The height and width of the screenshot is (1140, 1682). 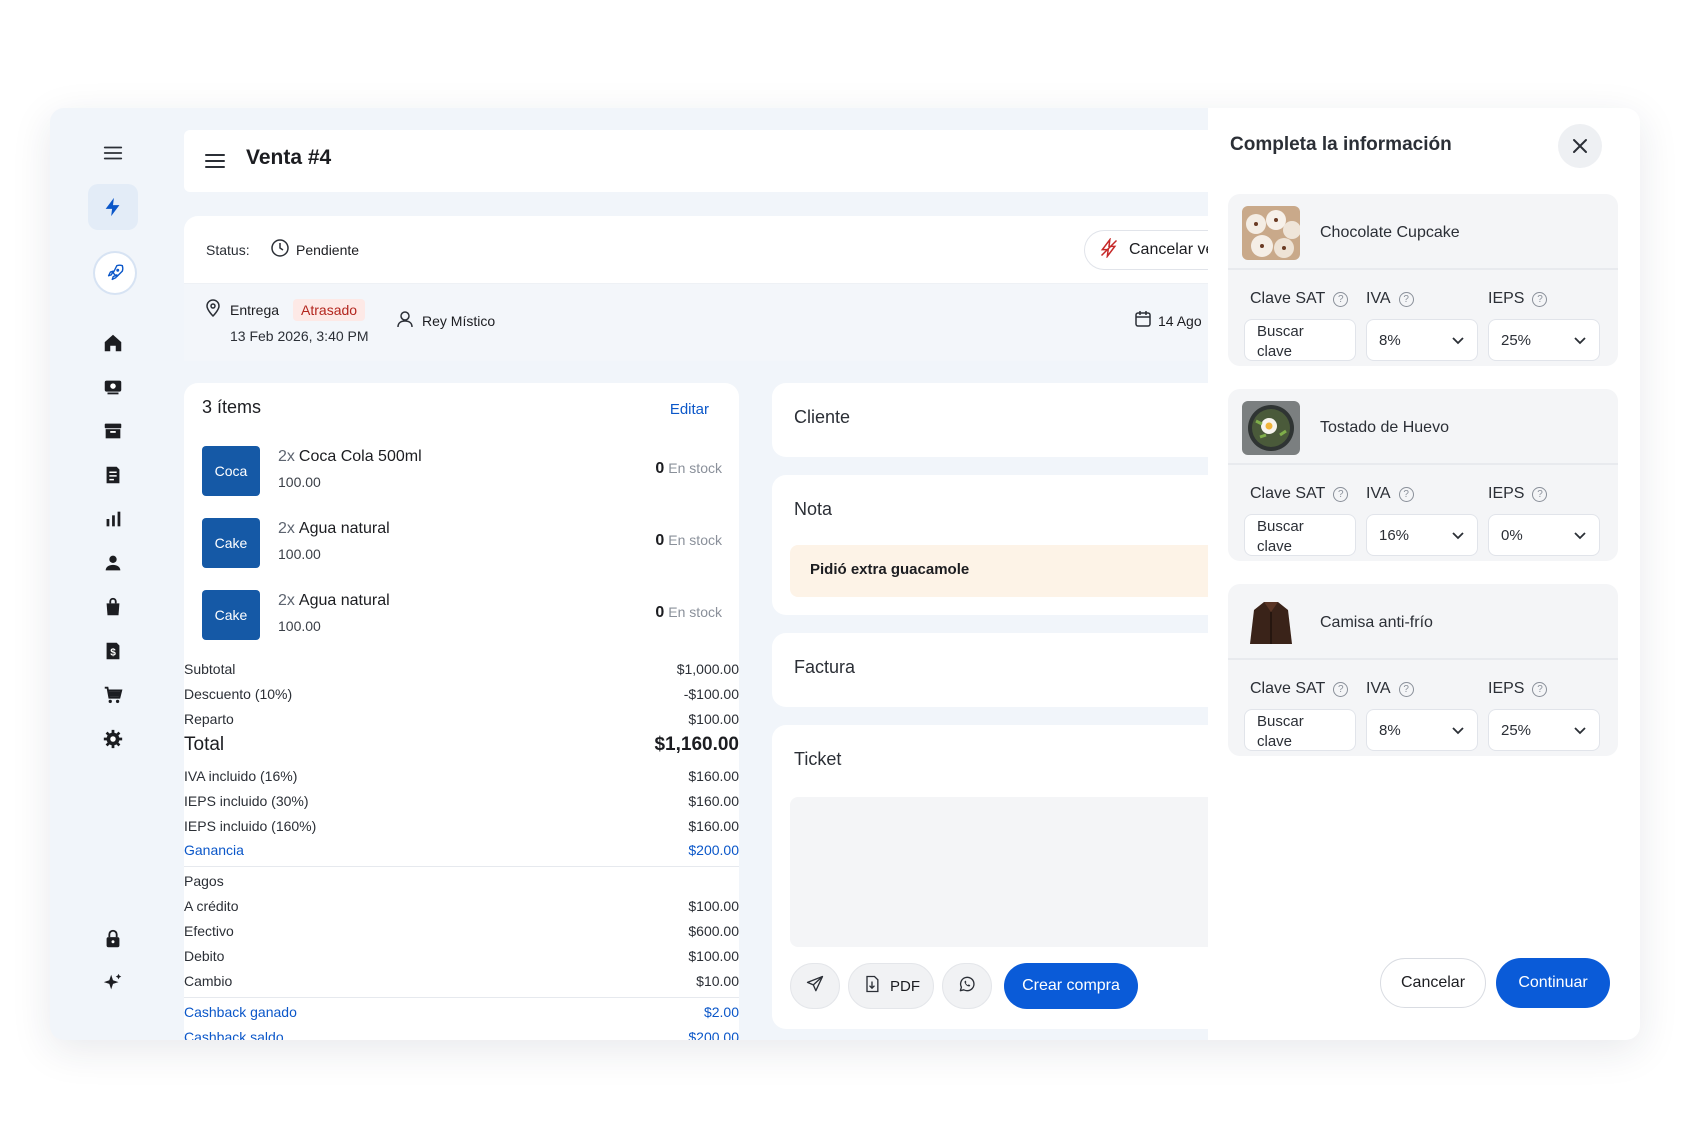 I want to click on bolt-icon, so click(x=113, y=207).